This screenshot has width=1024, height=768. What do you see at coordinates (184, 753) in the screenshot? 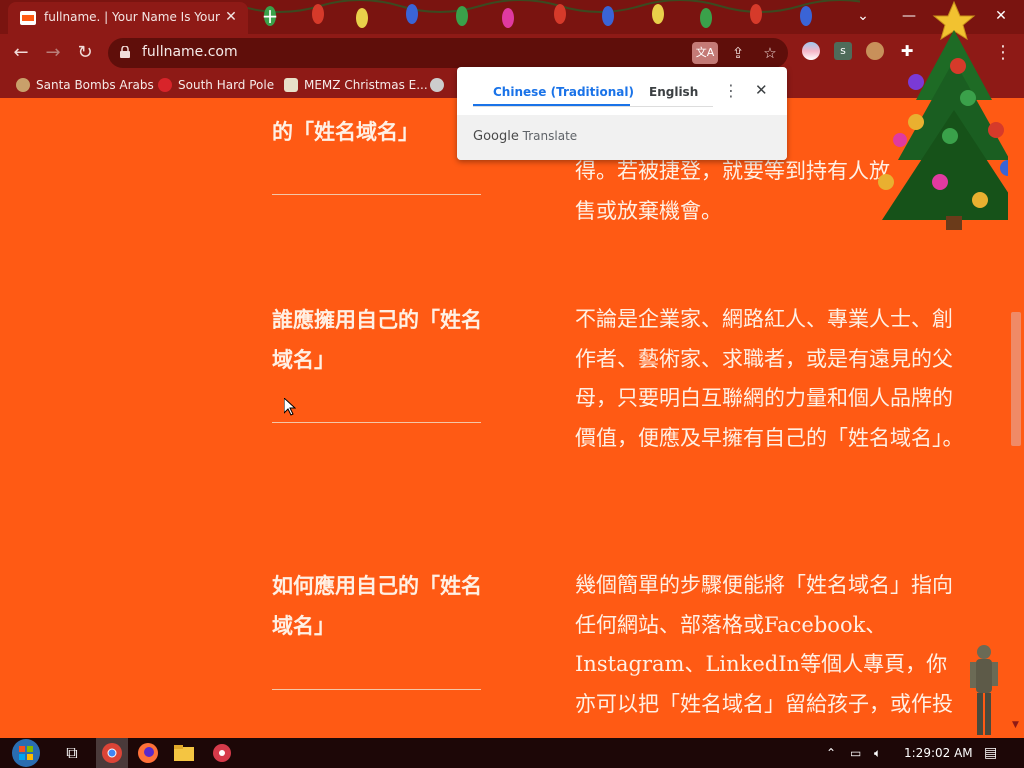
I see `file-explorer-icon` at bounding box center [184, 753].